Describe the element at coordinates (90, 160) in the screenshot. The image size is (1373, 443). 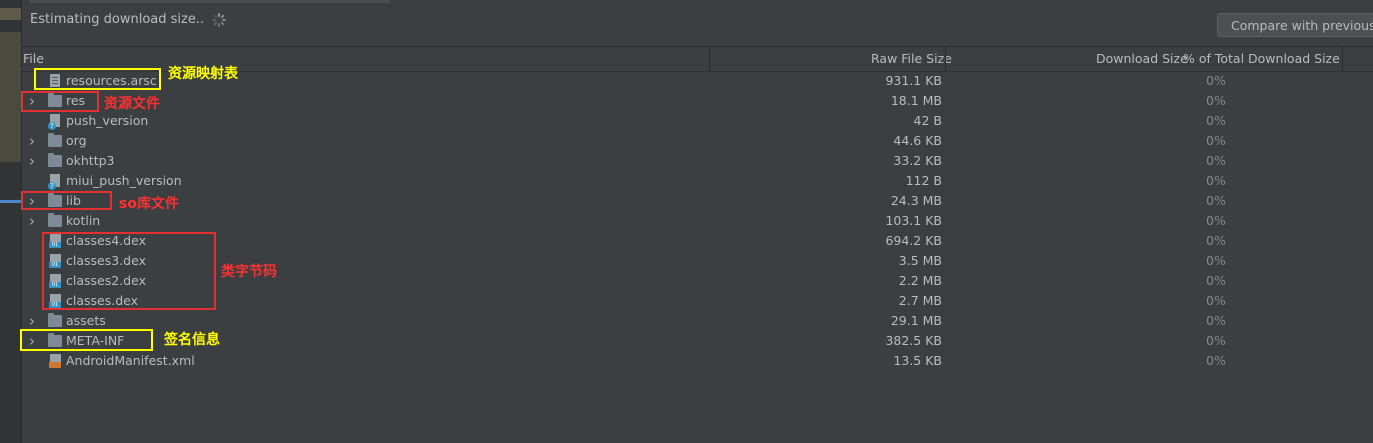
I see `file-name: okhttp3` at that location.